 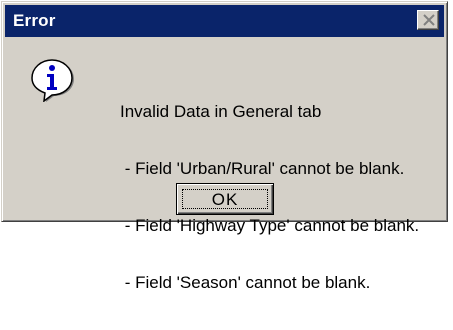 What do you see at coordinates (245, 282) in the screenshot?
I see `message-line: - Field 'Season' cannot be blank.` at bounding box center [245, 282].